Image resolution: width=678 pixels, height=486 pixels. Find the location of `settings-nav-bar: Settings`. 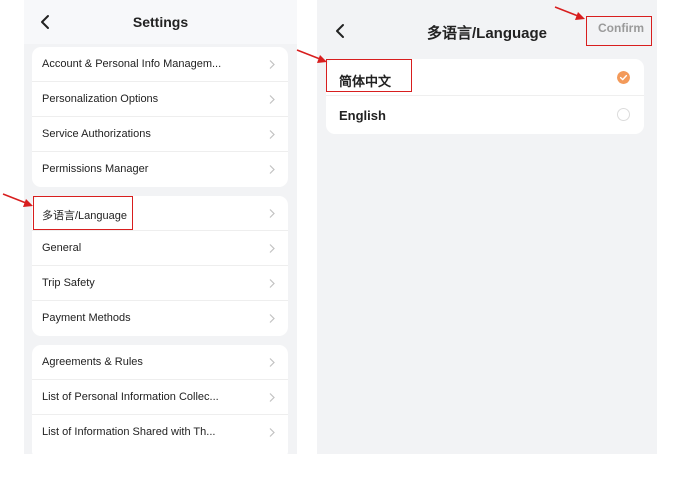

settings-nav-bar: Settings is located at coordinates (160, 22).